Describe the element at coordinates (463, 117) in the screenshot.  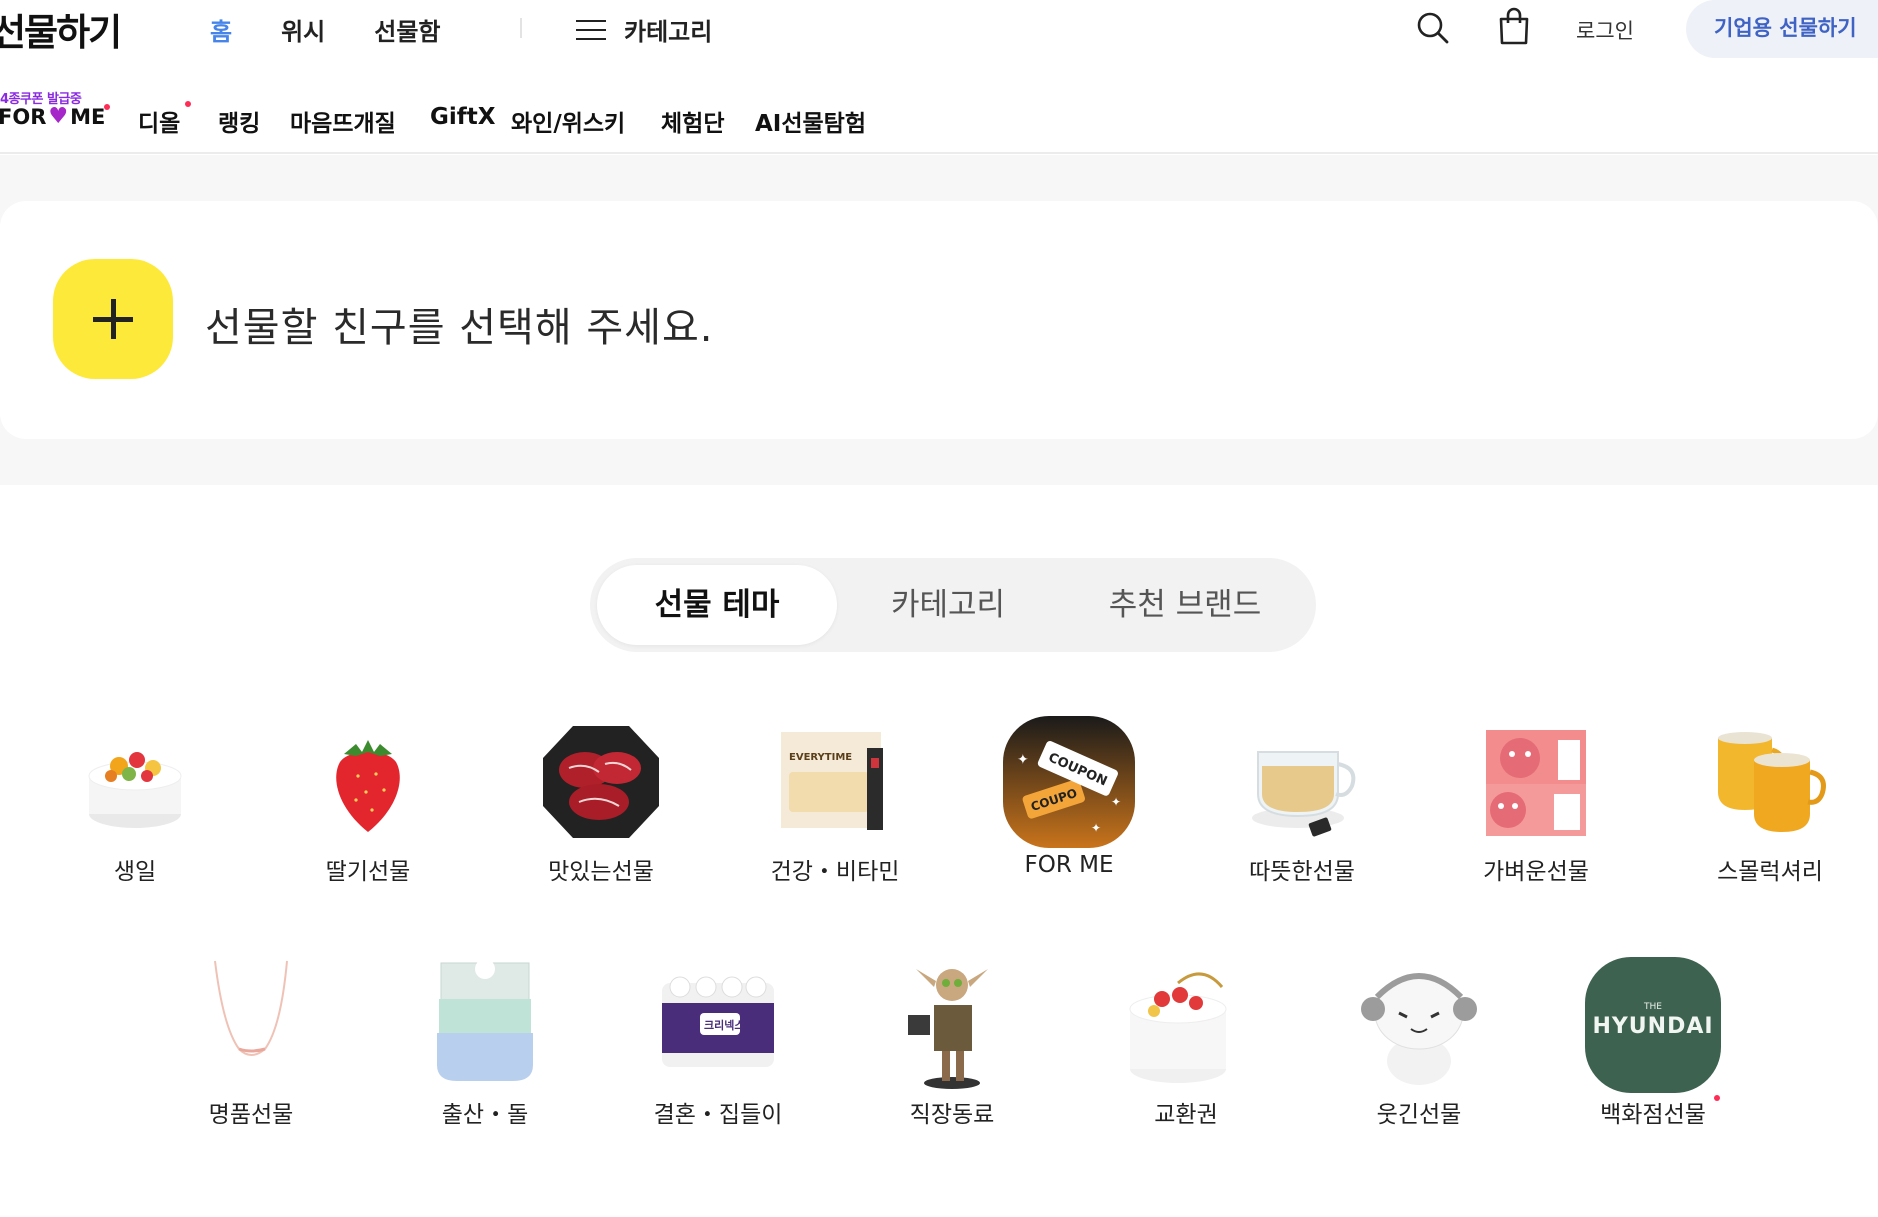
I see `subnav-giftx: GiftX` at that location.